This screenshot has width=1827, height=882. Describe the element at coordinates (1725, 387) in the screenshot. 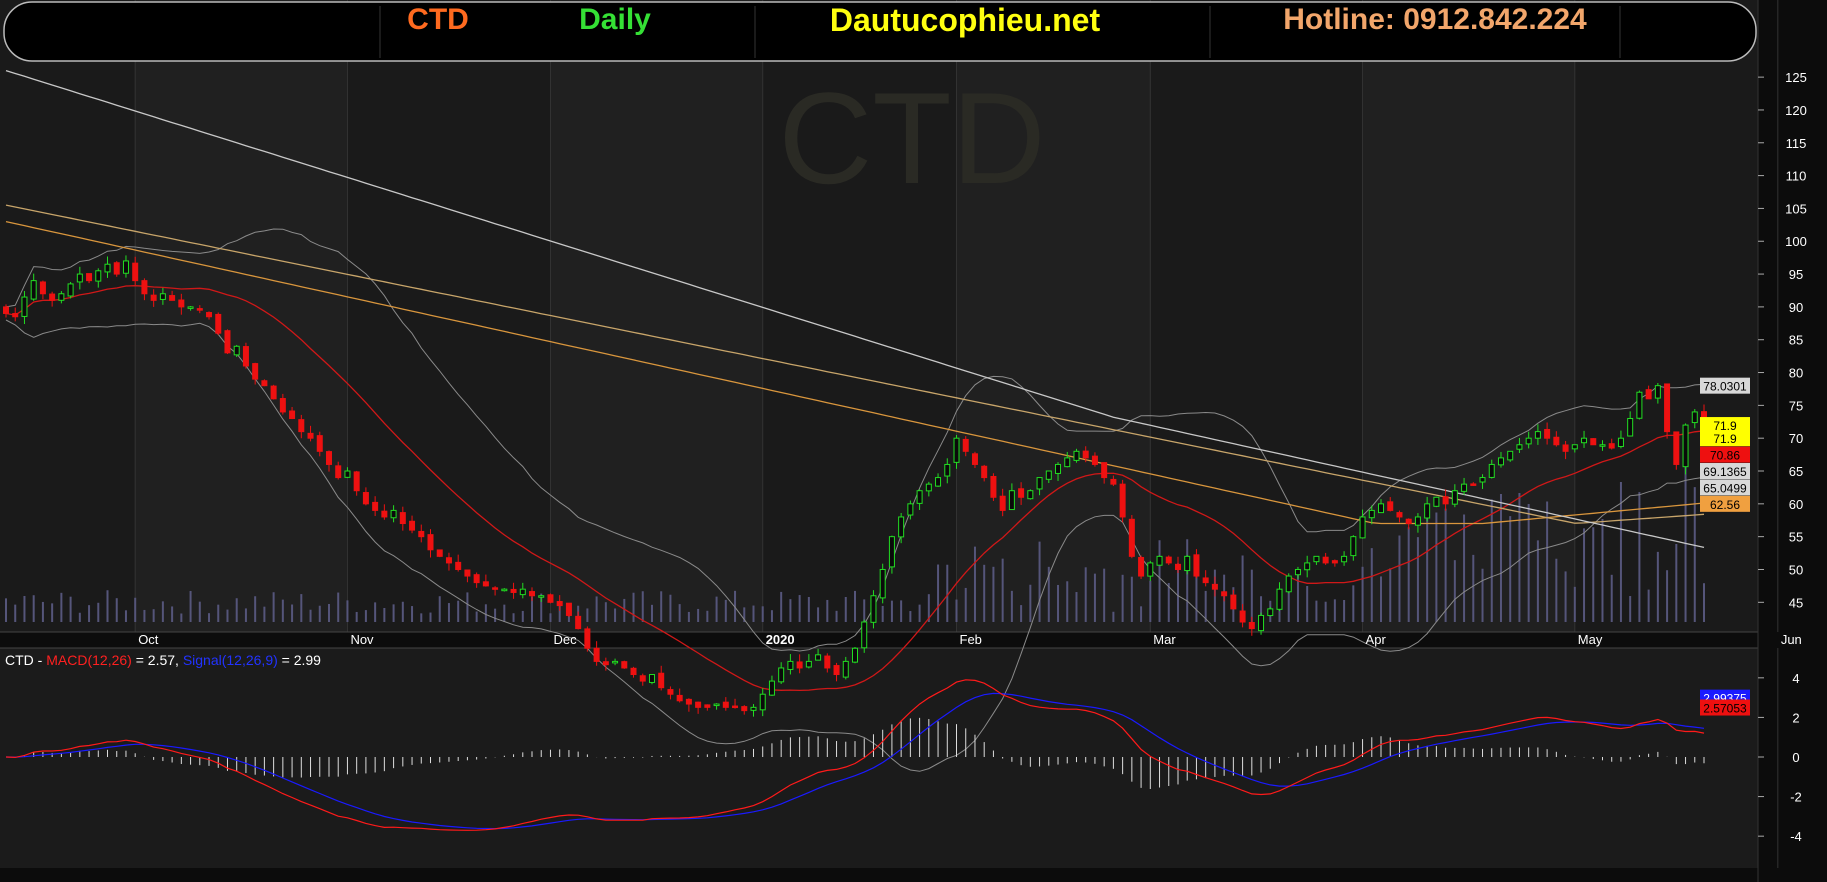

I see `price-tag-label: 78.0301` at that location.